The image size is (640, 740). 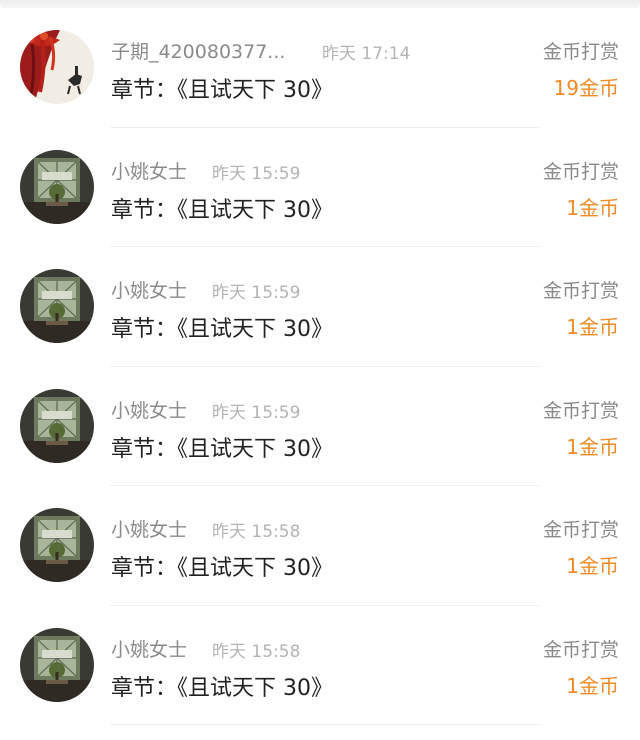 What do you see at coordinates (366, 54) in the screenshot?
I see `reward-time: 昨天 17:14` at bounding box center [366, 54].